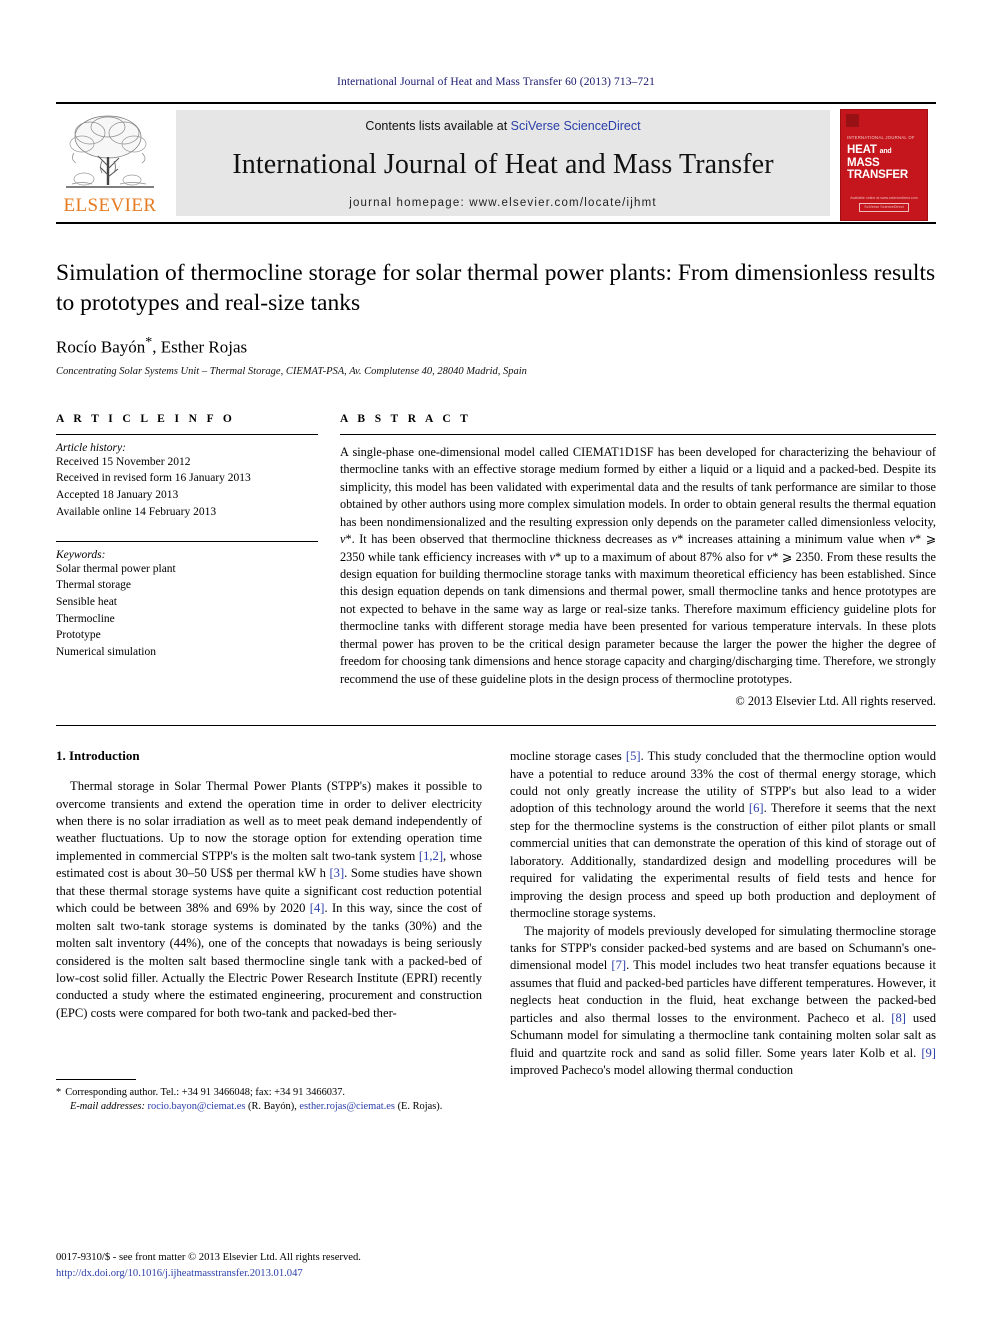  What do you see at coordinates (928, 1053) in the screenshot?
I see `citation-ref: [9]` at bounding box center [928, 1053].